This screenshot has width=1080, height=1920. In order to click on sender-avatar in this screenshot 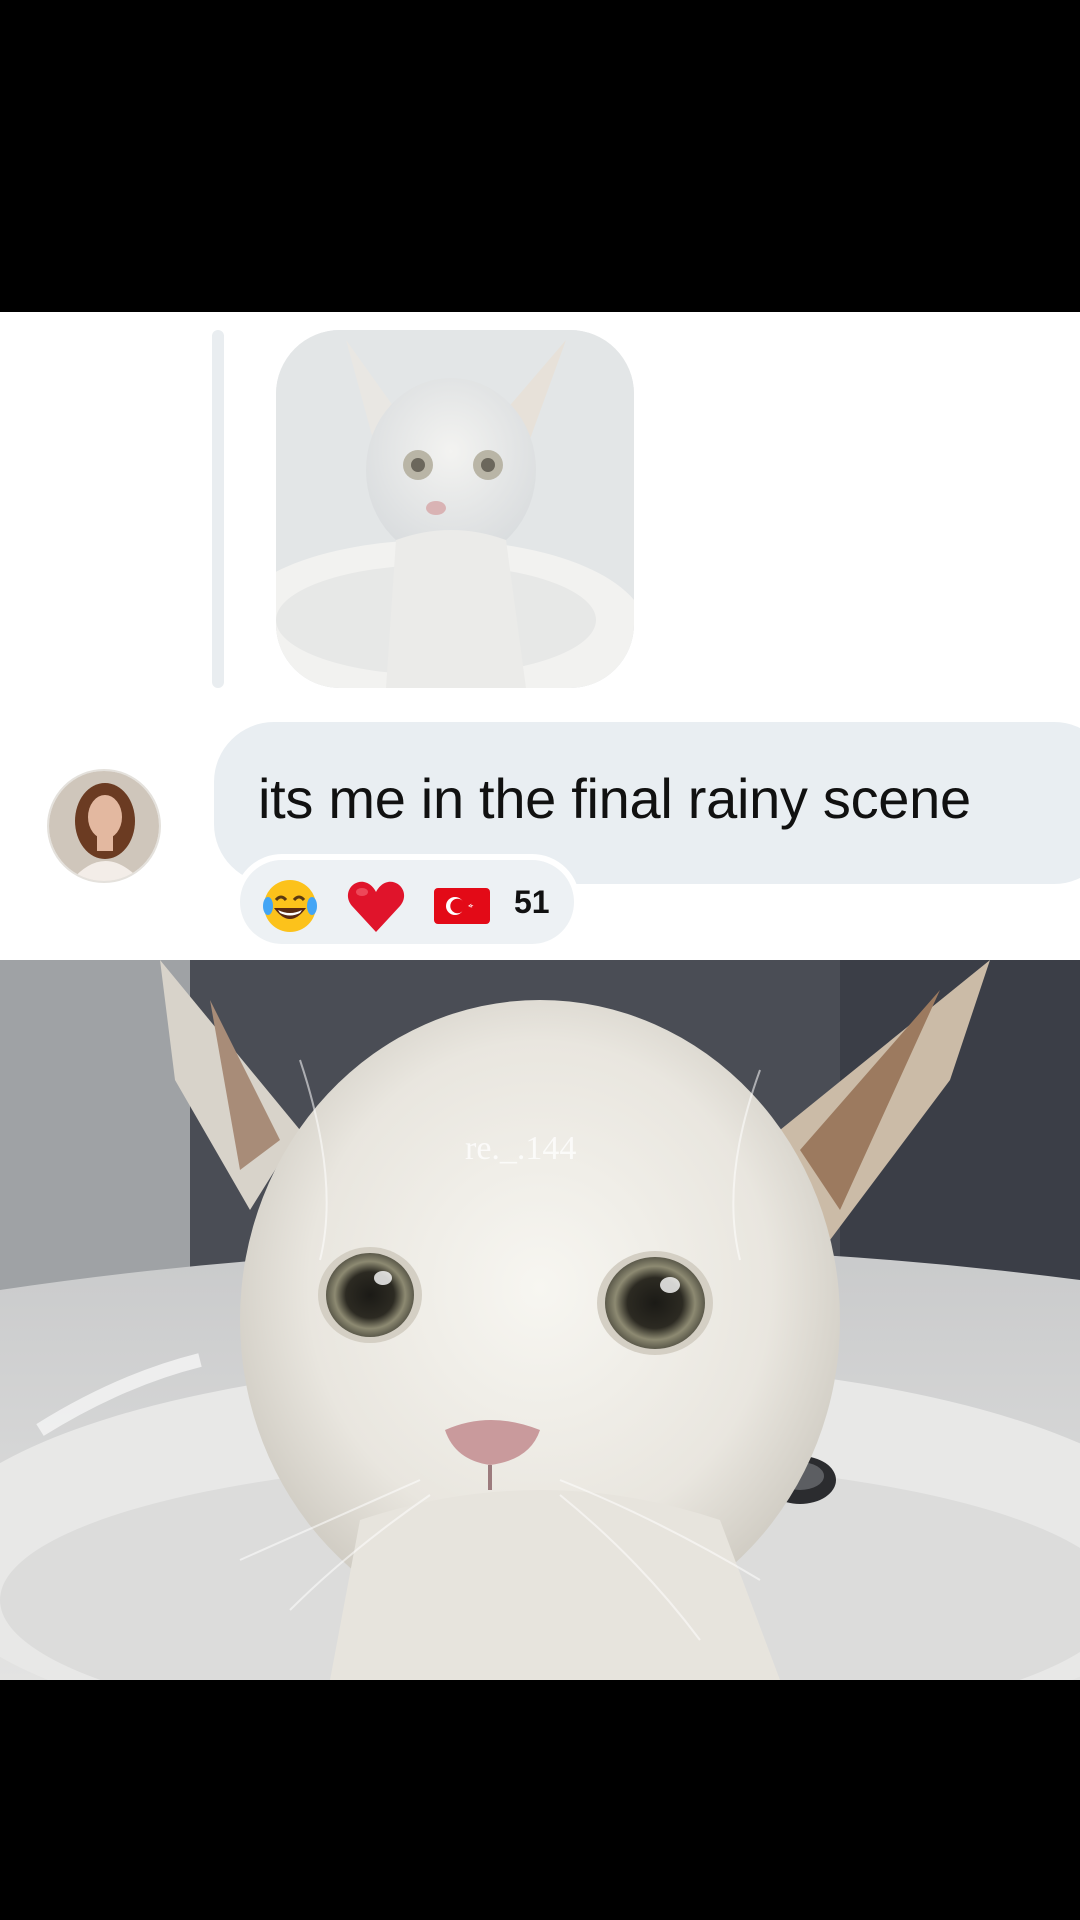, I will do `click(104, 826)`.